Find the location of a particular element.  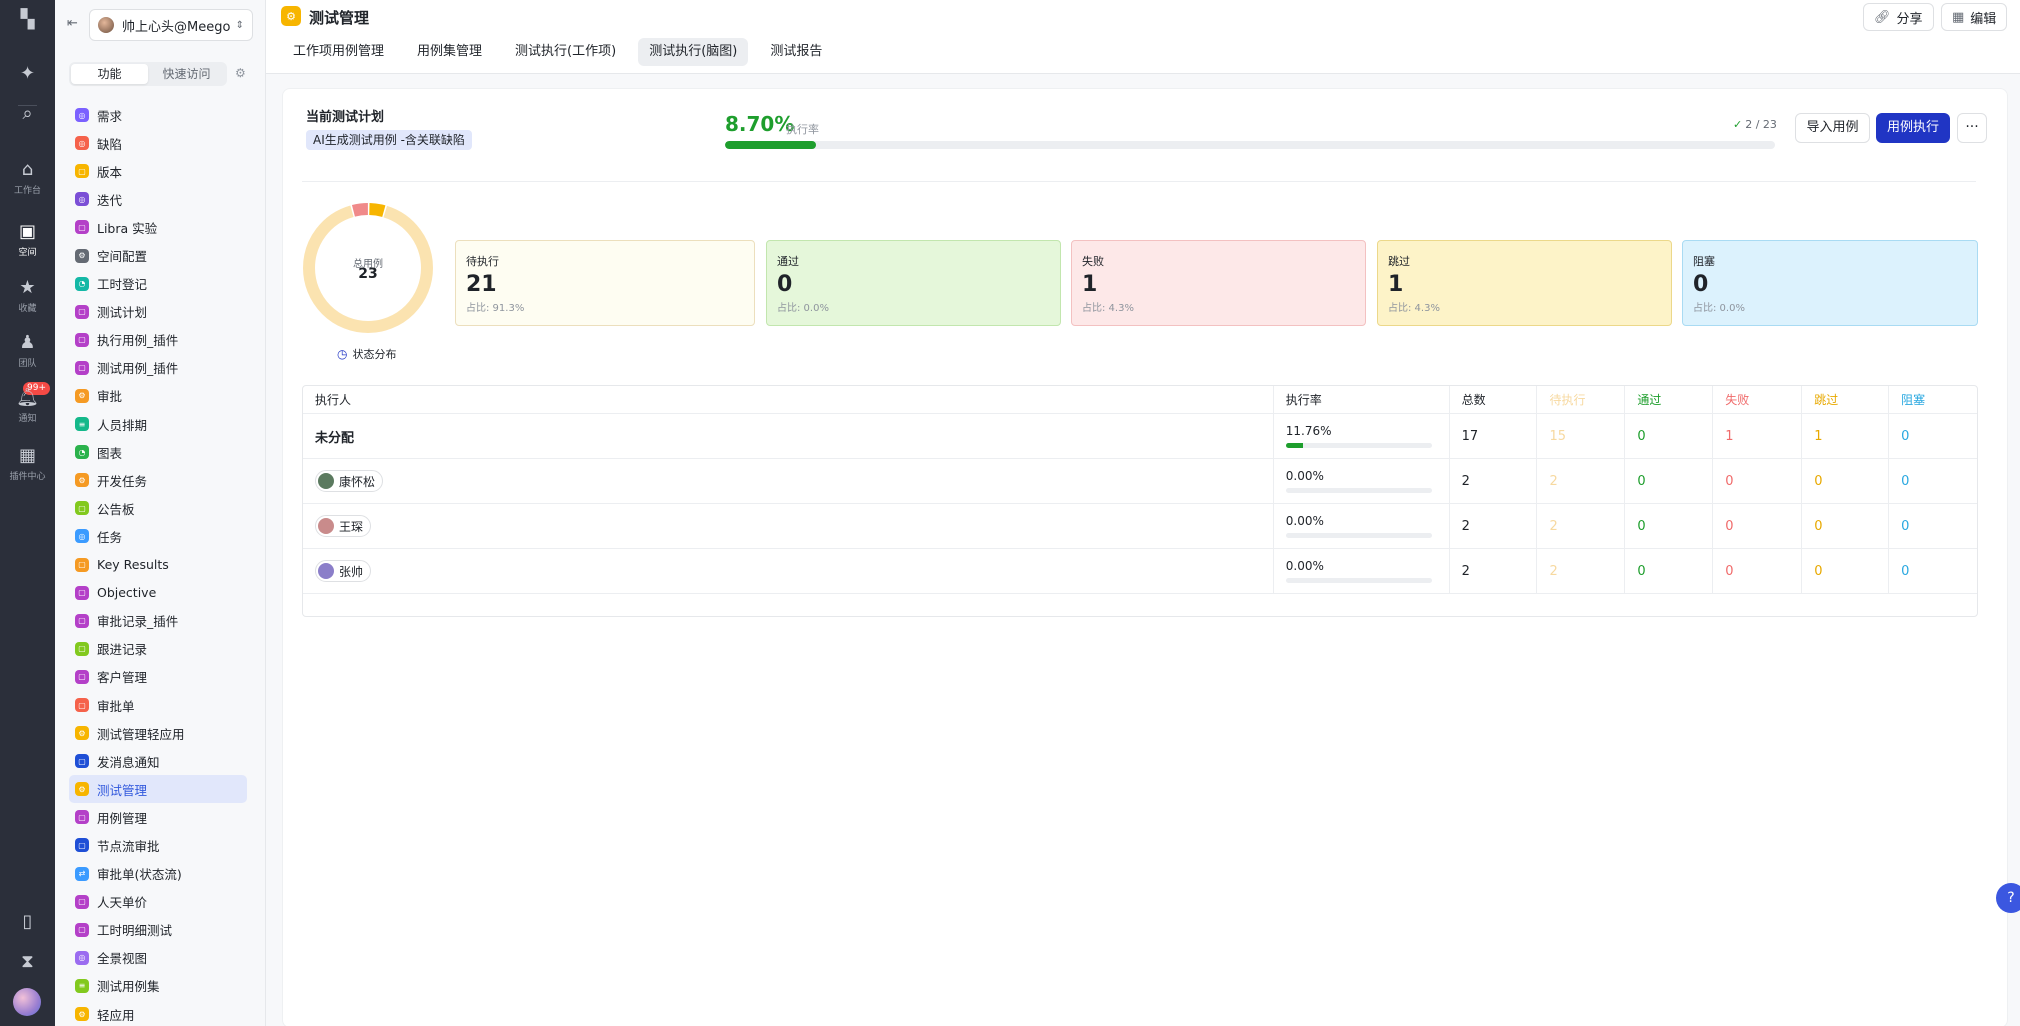

rail-item-bell: 🔔︎ 通知 is located at coordinates (27, 406).